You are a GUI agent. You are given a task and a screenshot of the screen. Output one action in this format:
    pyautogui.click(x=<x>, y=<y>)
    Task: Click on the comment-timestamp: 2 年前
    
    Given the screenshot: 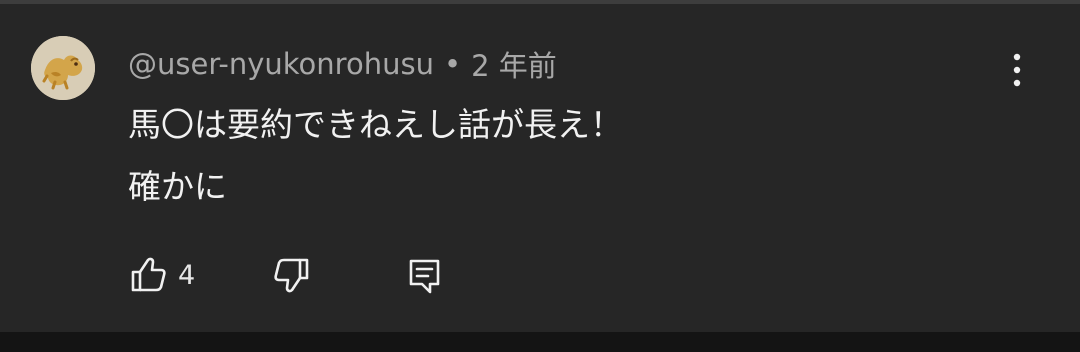 What is the action you would take?
    pyautogui.click(x=514, y=64)
    